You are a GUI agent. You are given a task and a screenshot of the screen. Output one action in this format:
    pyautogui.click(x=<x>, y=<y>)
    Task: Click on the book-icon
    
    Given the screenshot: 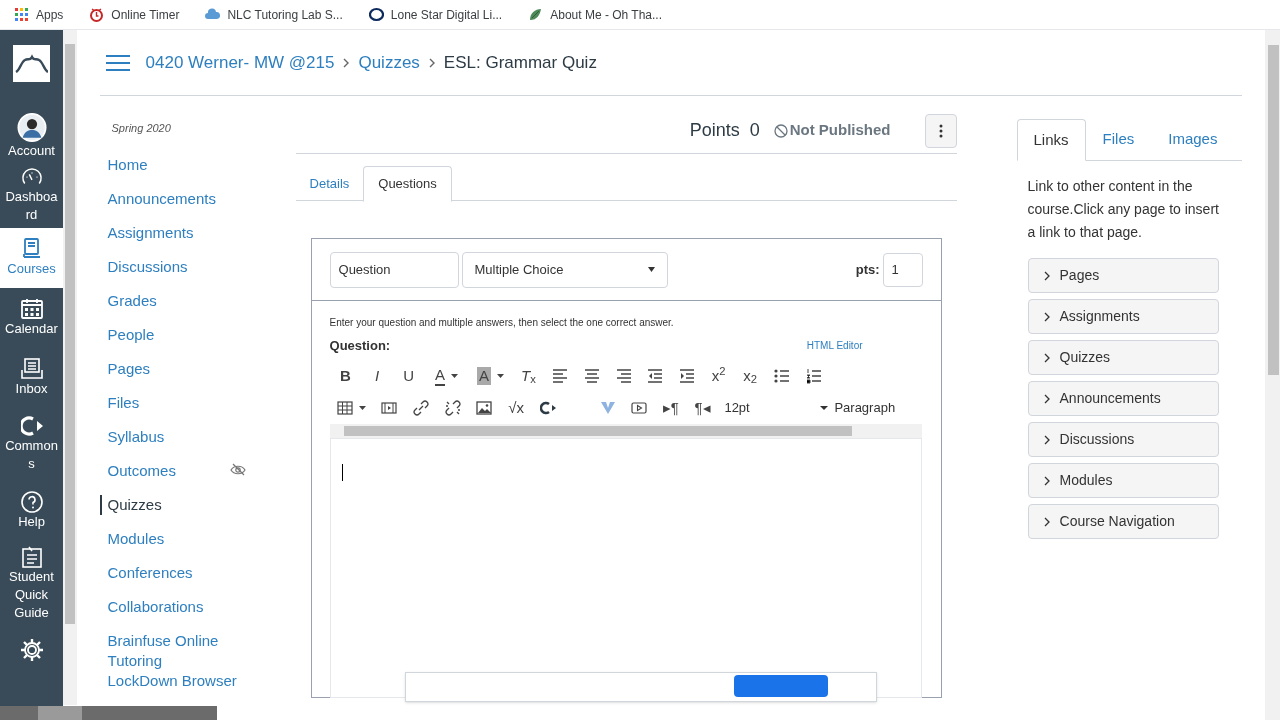 What is the action you would take?
    pyautogui.click(x=31, y=249)
    